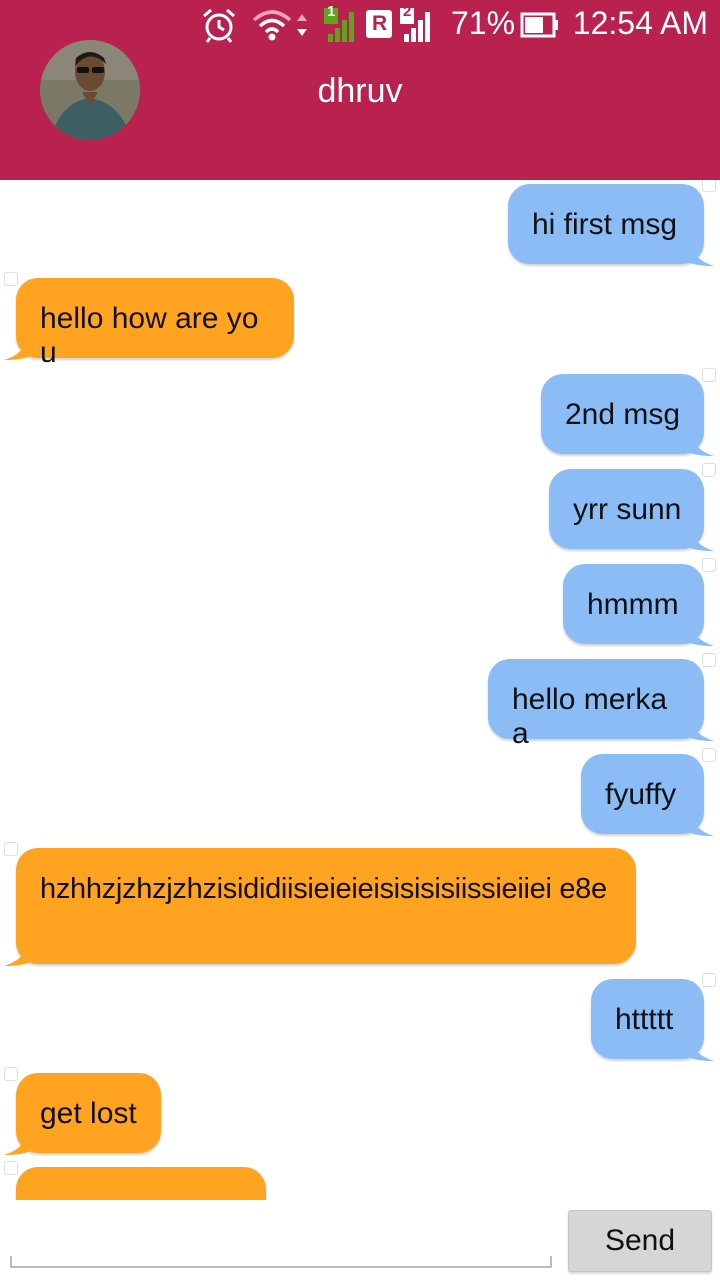 This screenshot has height=1280, width=720. I want to click on message-incoming: hello how are you, so click(149, 320).